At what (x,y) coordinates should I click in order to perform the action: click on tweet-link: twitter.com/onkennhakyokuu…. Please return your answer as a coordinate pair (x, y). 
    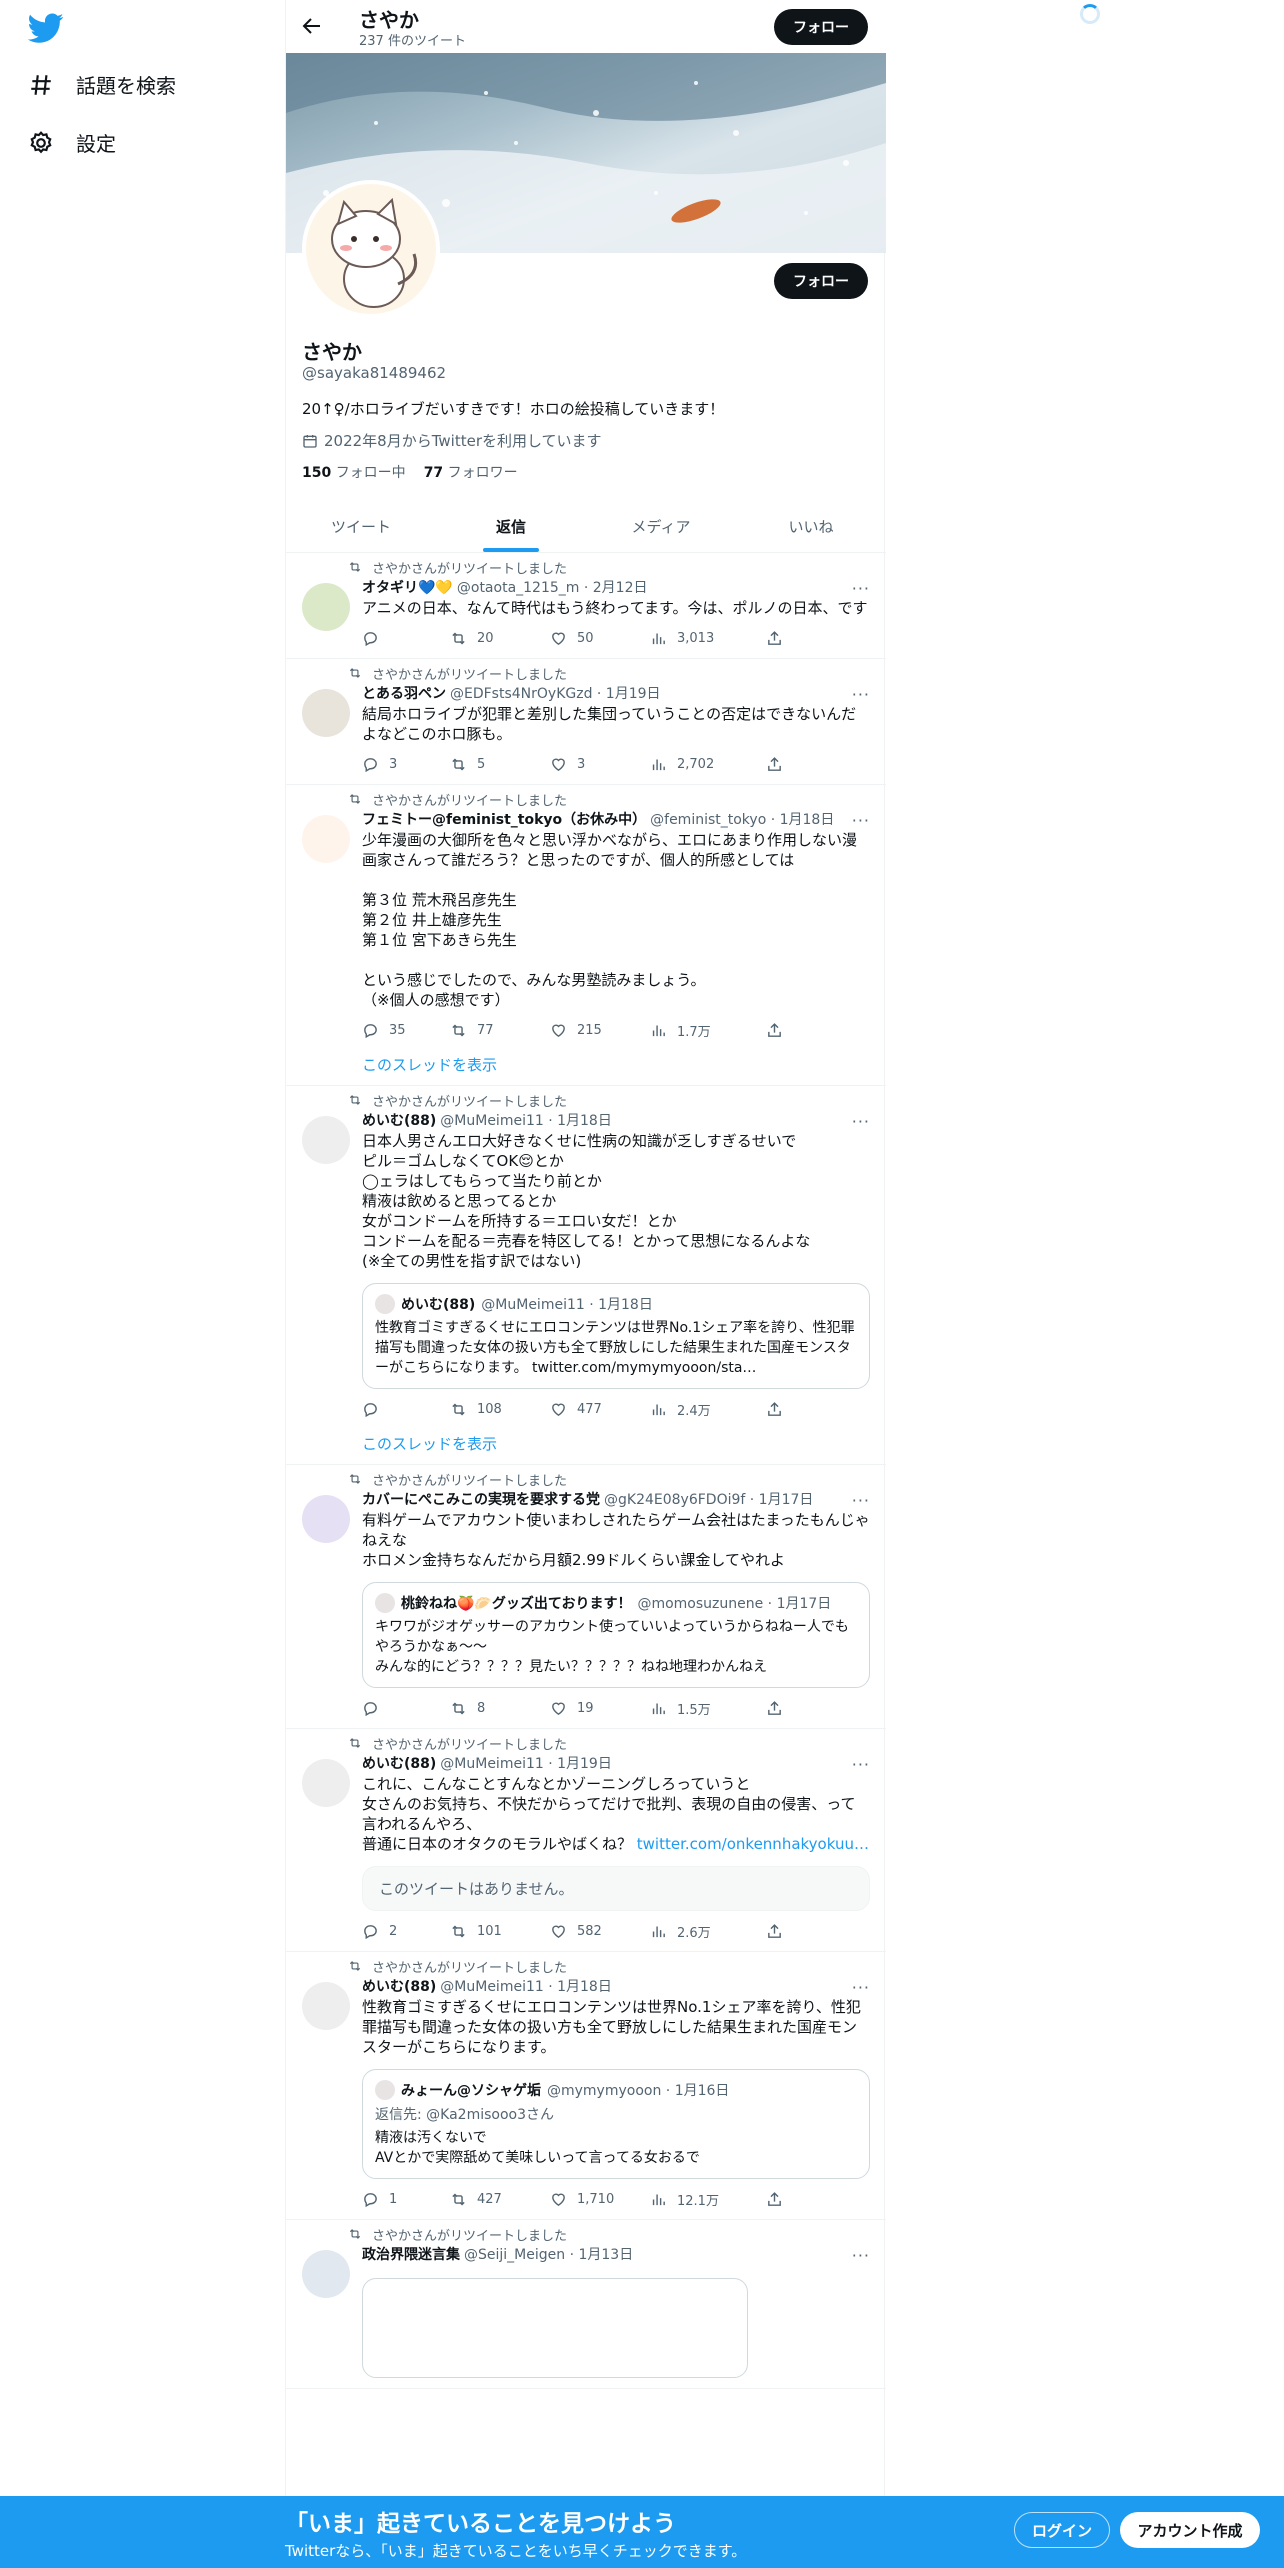
    Looking at the image, I should click on (753, 1844).